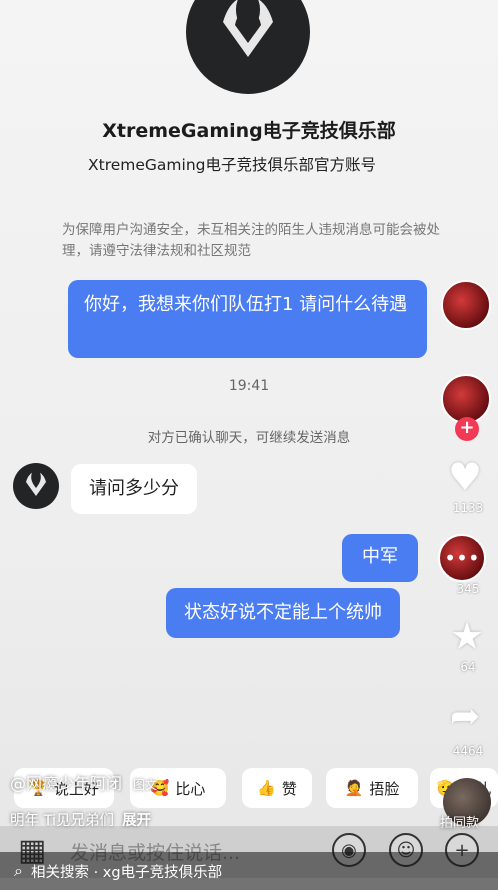 This screenshot has height=890, width=498. What do you see at coordinates (277, 788) in the screenshot?
I see `reaction-chip: 👍 赞` at bounding box center [277, 788].